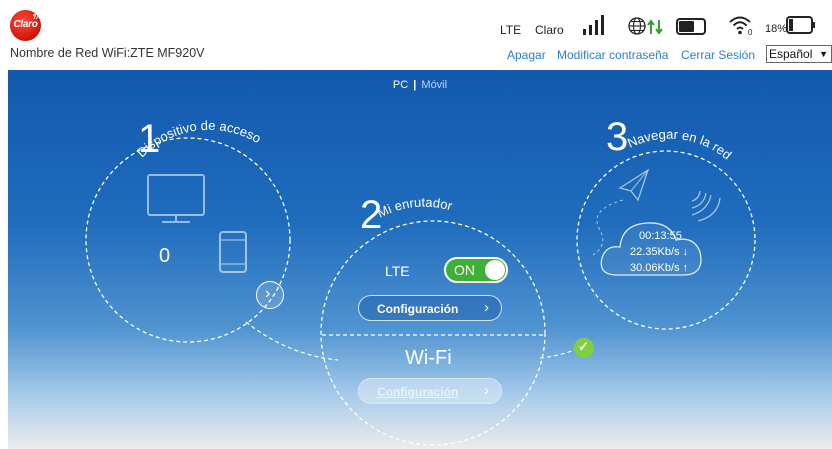 Image resolution: width=832 pixels, height=449 pixels. I want to click on connected-check-icon: ✓, so click(584, 348).